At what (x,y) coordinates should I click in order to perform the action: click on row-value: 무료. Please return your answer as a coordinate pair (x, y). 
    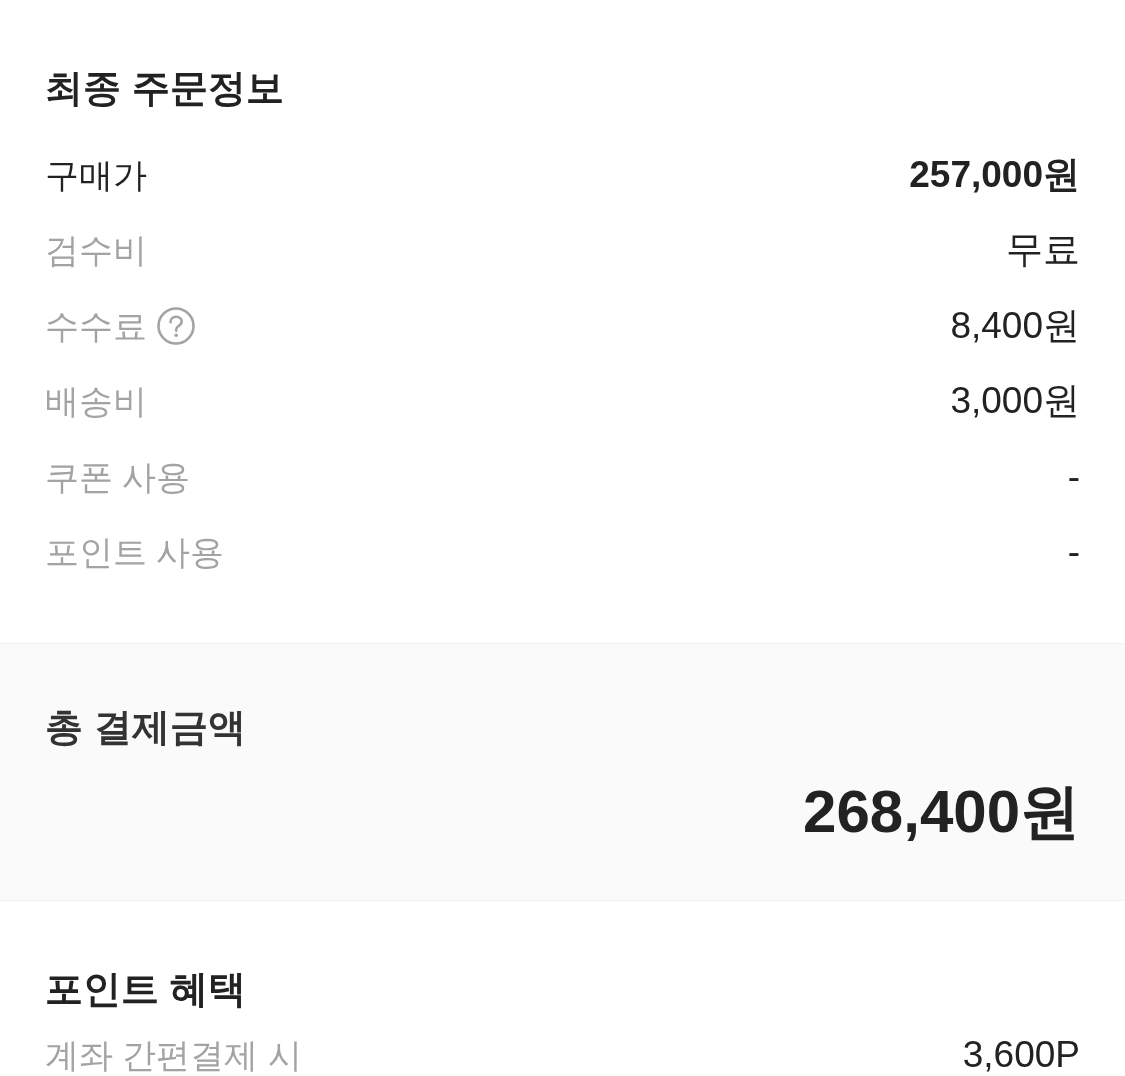
    Looking at the image, I should click on (1043, 250).